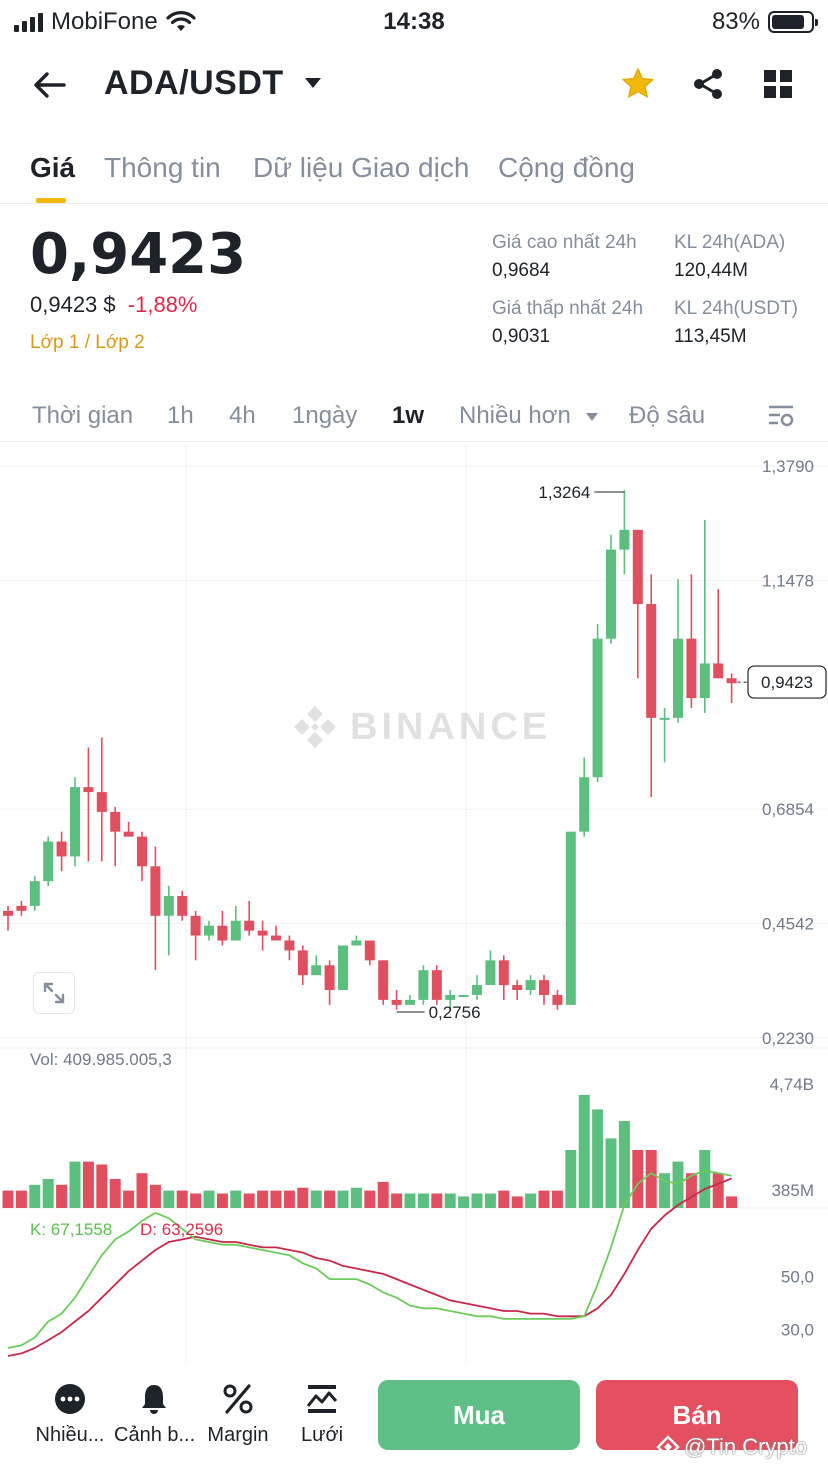 This screenshot has height=1472, width=828. What do you see at coordinates (788, 466) in the screenshot?
I see `price-axis-label: 1,3790` at bounding box center [788, 466].